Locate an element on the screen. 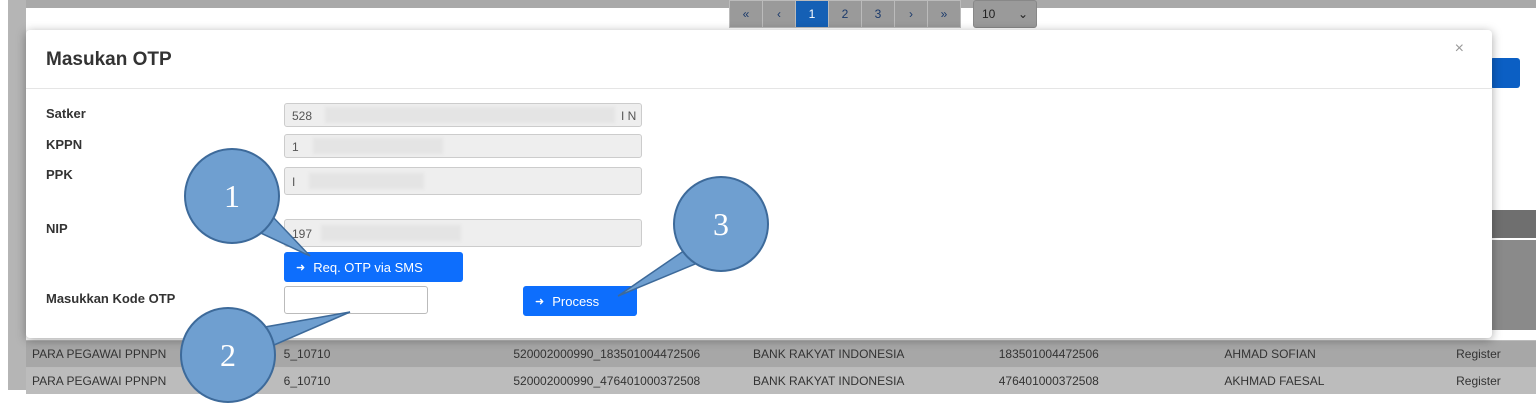 This screenshot has height=405, width=1536. callout-1: 1 is located at coordinates (247, 202).